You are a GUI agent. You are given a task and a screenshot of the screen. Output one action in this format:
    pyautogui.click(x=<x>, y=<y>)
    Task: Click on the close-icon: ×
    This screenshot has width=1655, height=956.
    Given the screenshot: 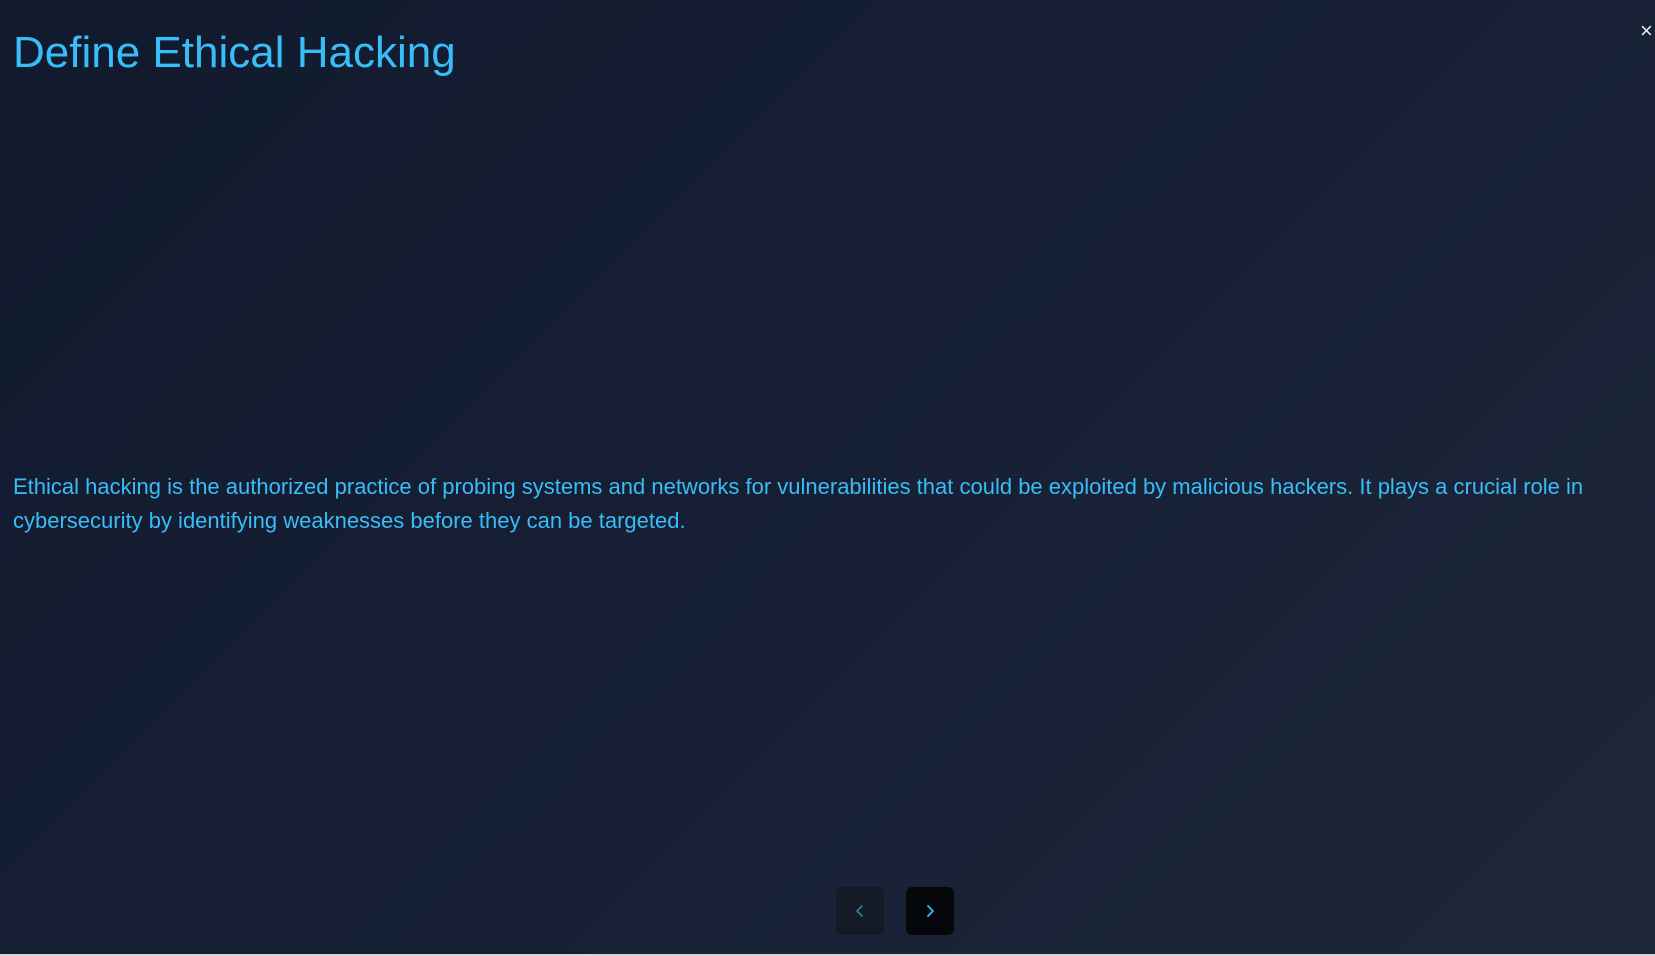 What is the action you would take?
    pyautogui.click(x=1646, y=30)
    